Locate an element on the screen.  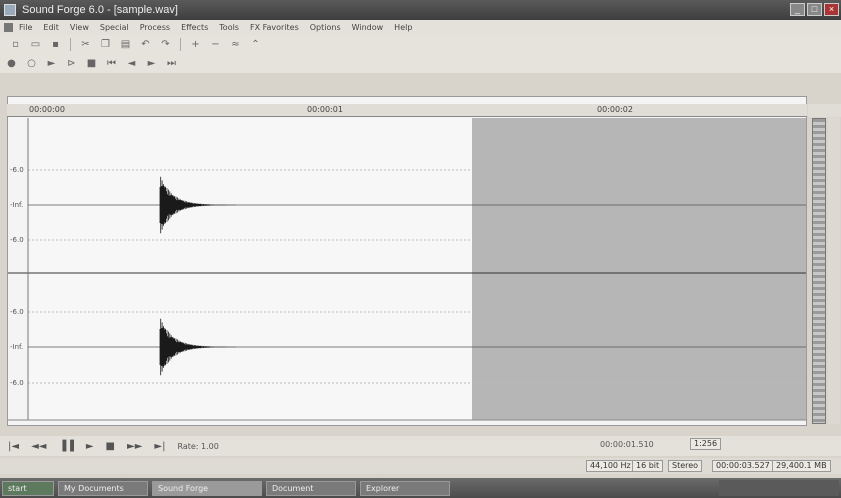
pause-button: ▐▐ is located at coordinates (65, 446).